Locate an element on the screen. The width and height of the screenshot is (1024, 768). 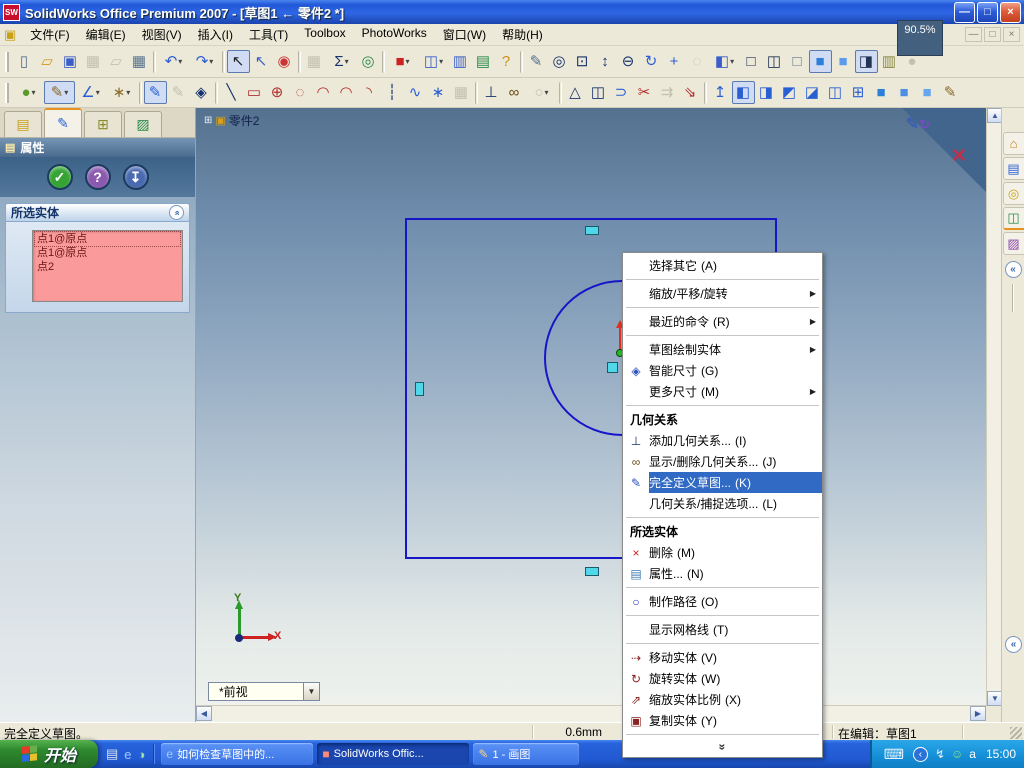
context-menu-item: ◈ 智能尺寸 (G) is located at coordinates (722, 370).